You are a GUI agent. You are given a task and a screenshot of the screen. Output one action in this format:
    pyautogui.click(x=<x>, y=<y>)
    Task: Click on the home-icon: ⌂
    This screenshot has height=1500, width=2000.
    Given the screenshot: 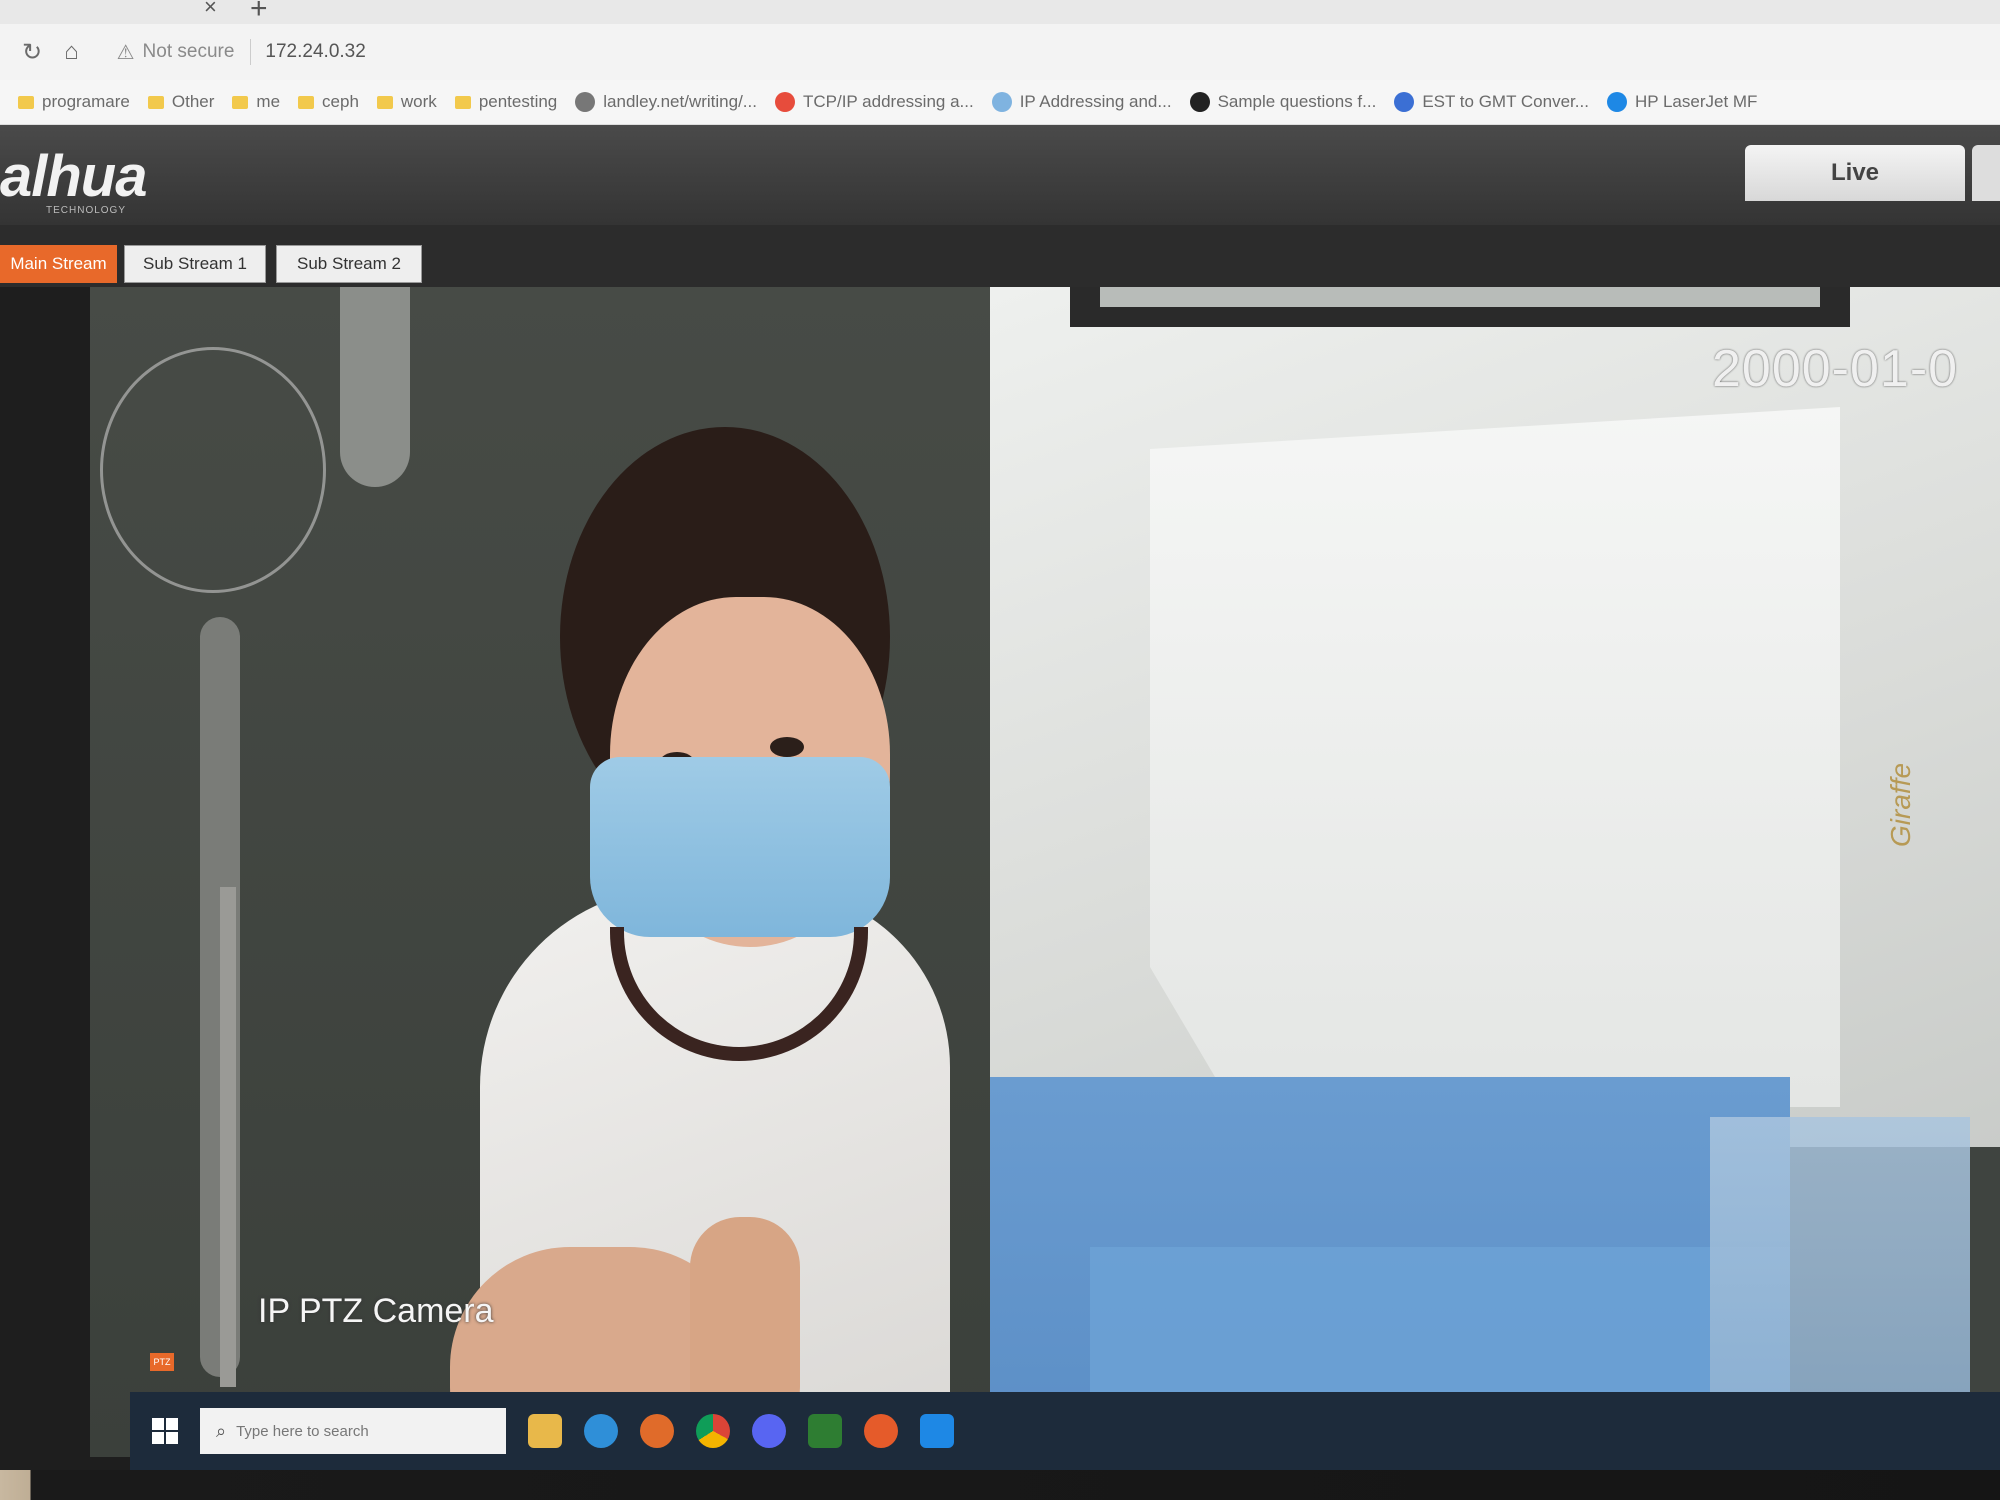 What is the action you would take?
    pyautogui.click(x=71, y=52)
    